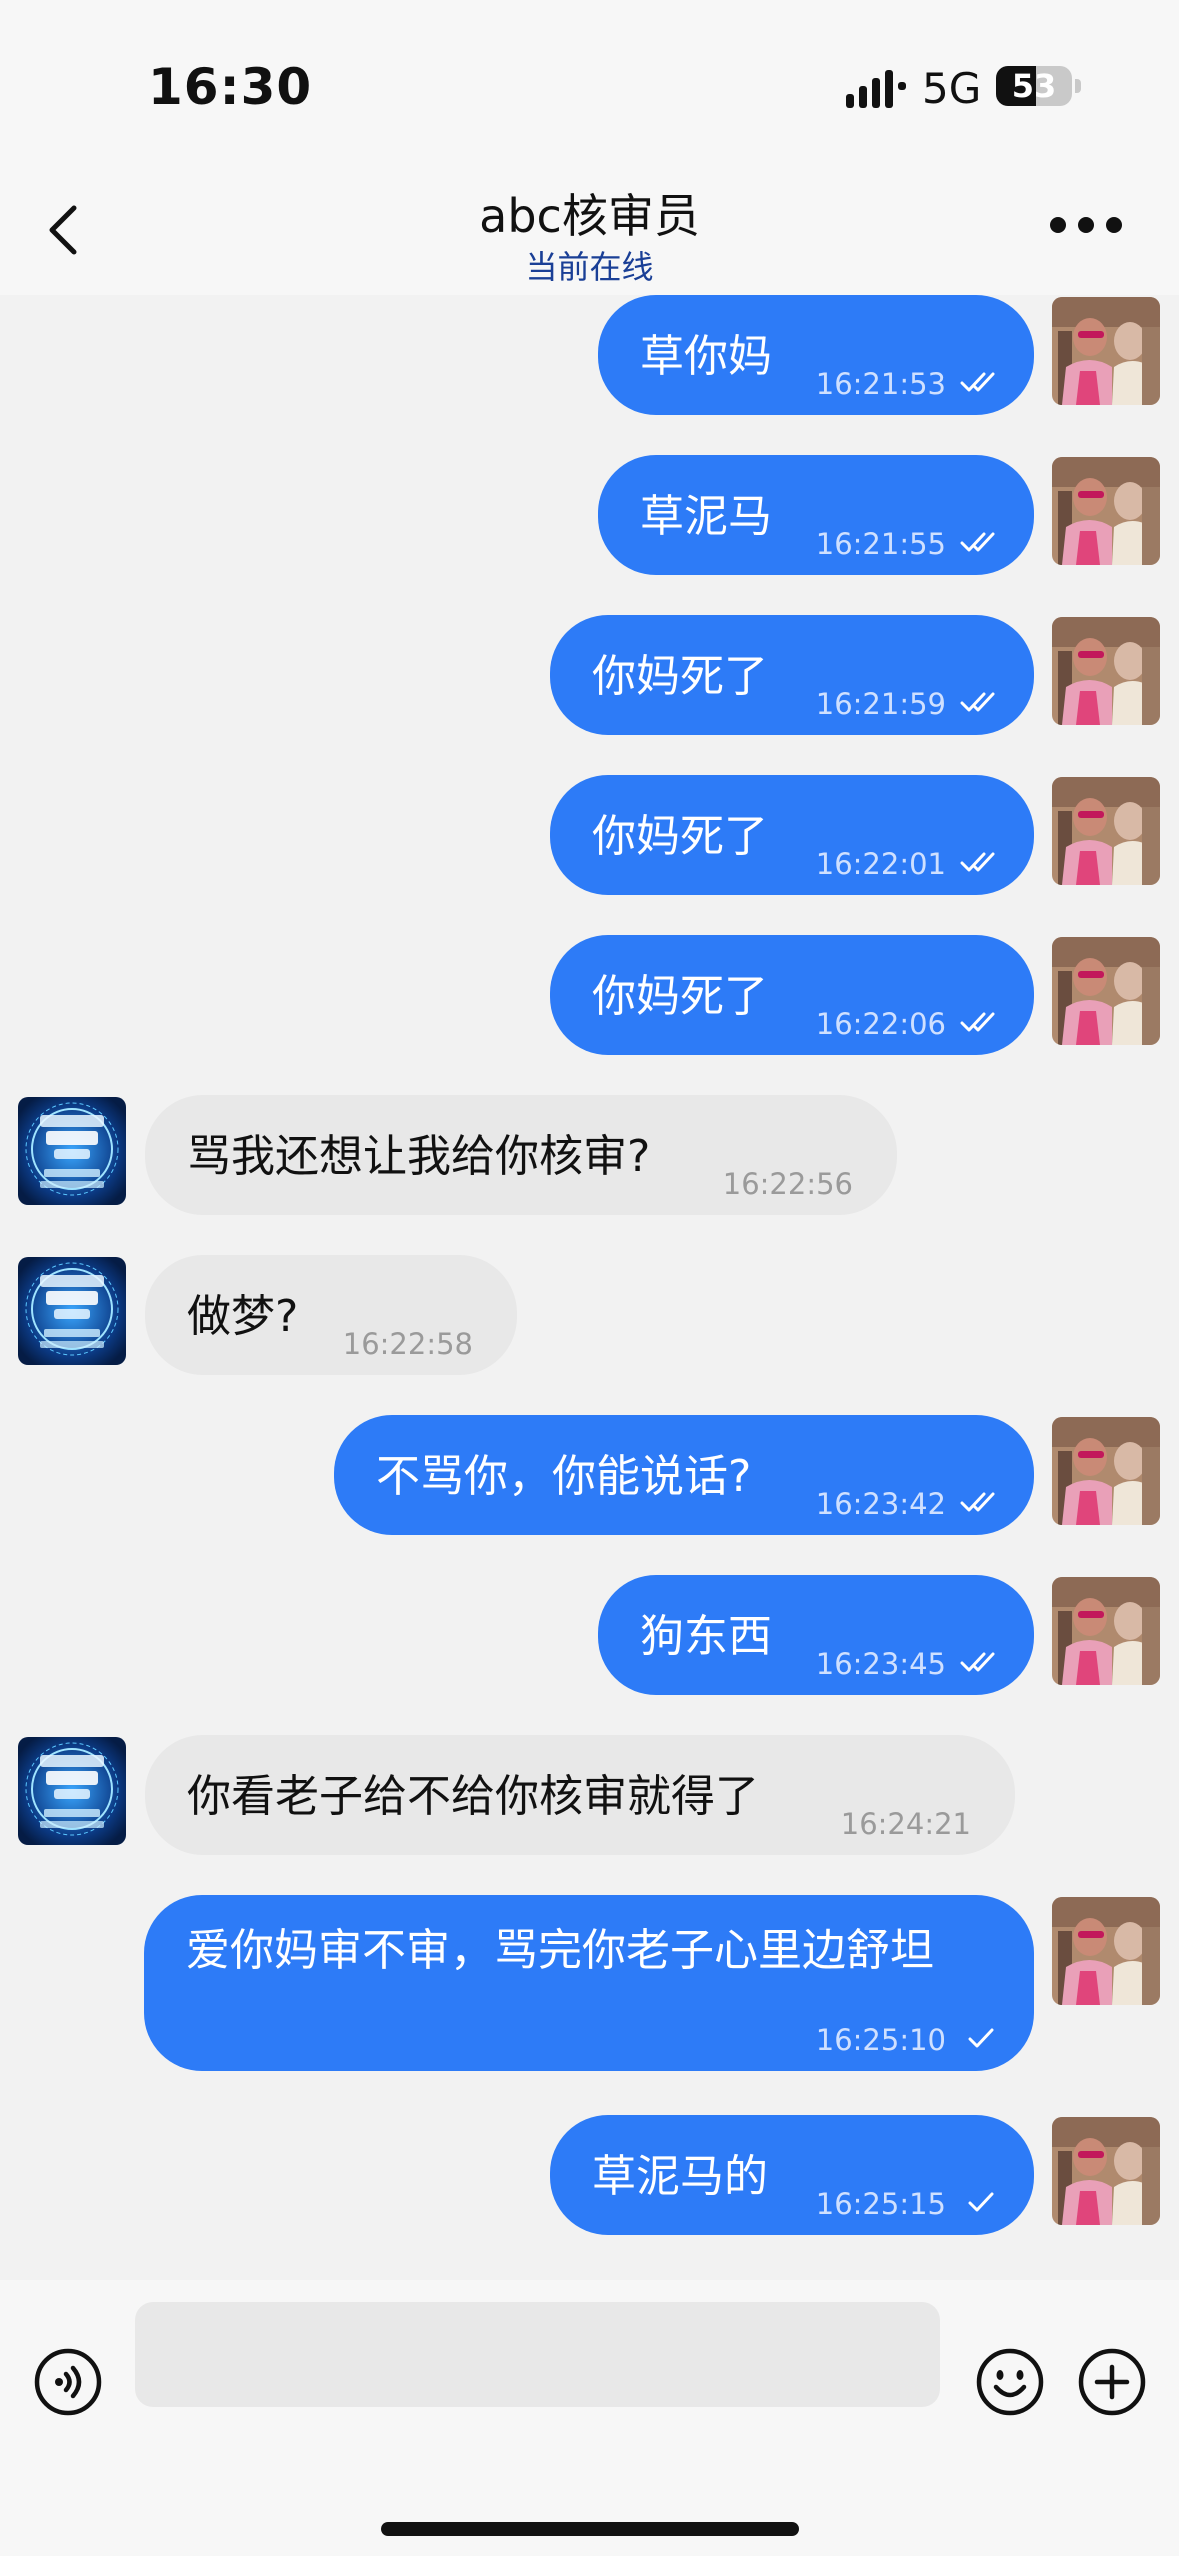  Describe the element at coordinates (880, 2204) in the screenshot. I see `message-time: 16:25:15` at that location.